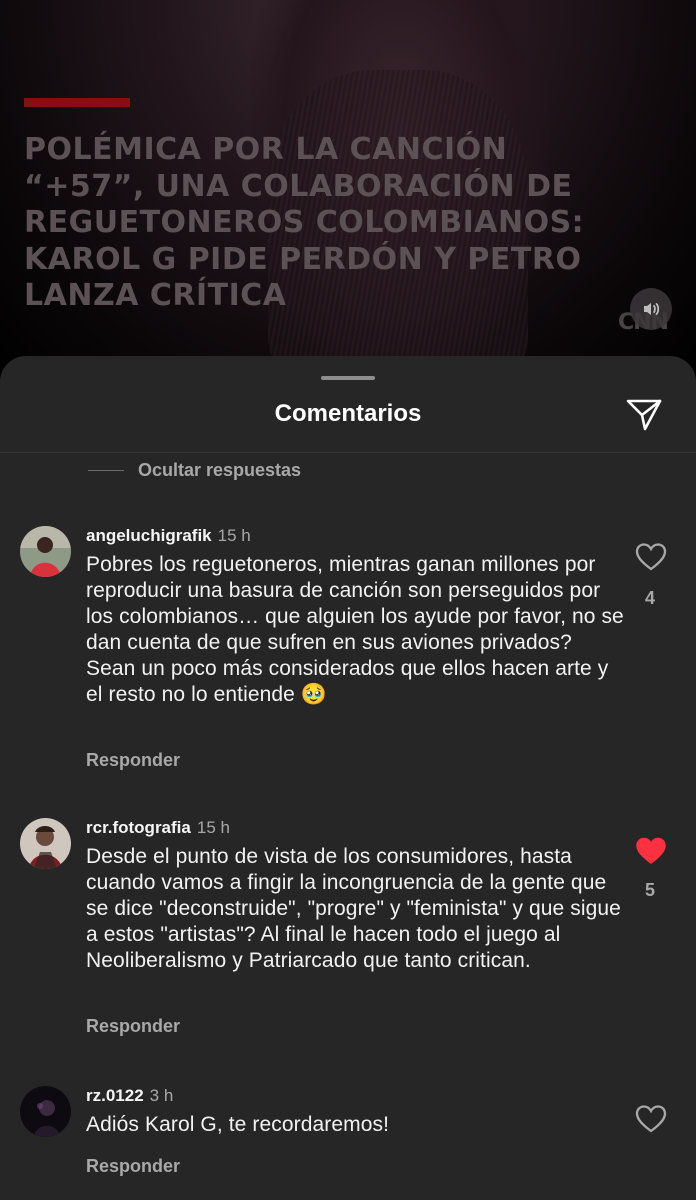 This screenshot has width=696, height=1200. What do you see at coordinates (348, 378) in the screenshot?
I see `sheet-drag-handle` at bounding box center [348, 378].